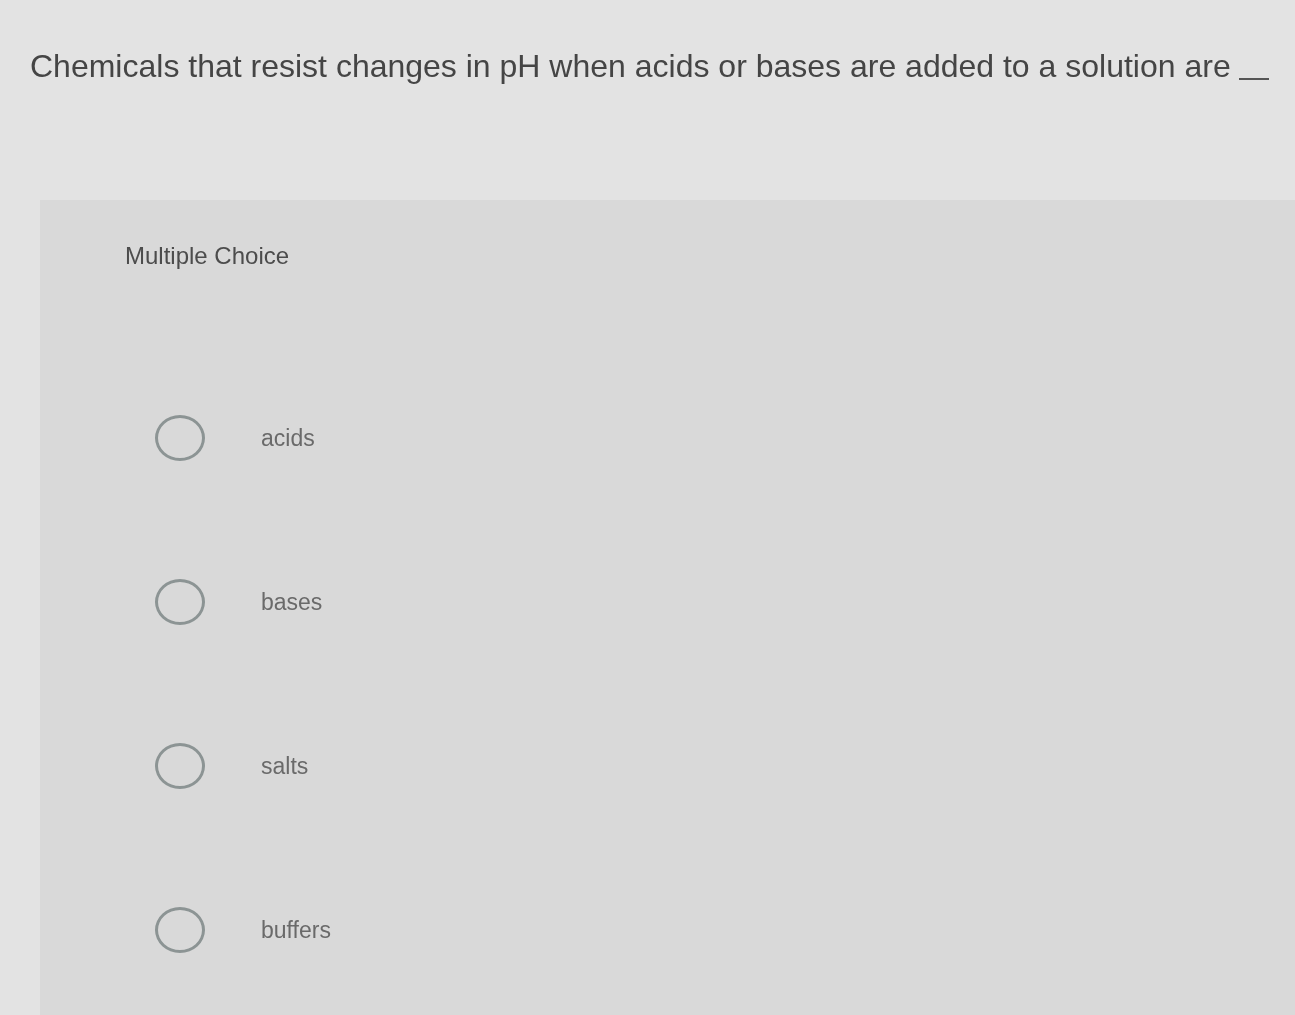 Image resolution: width=1295 pixels, height=1015 pixels. What do you see at coordinates (207, 256) in the screenshot?
I see `question-type-label: Multiple Choice` at bounding box center [207, 256].